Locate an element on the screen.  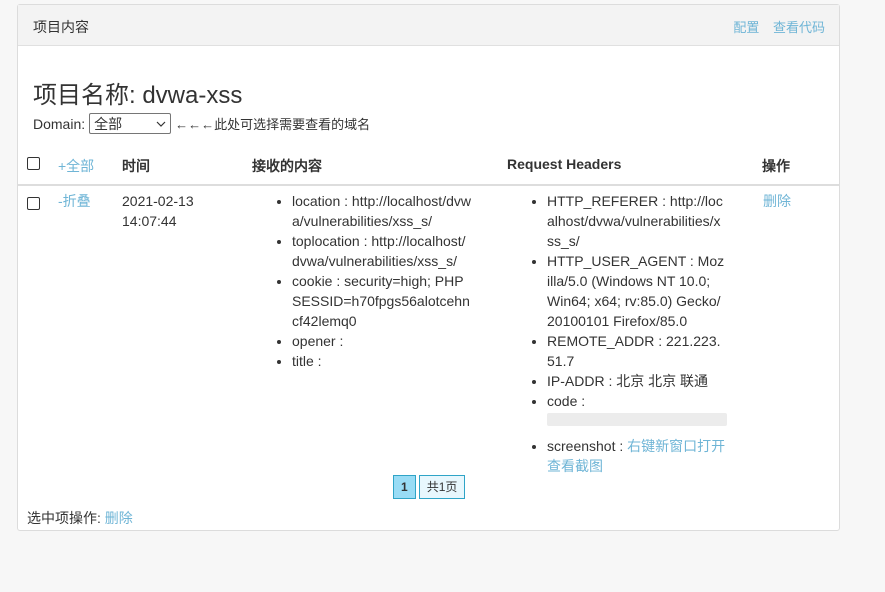
column-request-headers: Request Headers is located at coordinates (564, 164).